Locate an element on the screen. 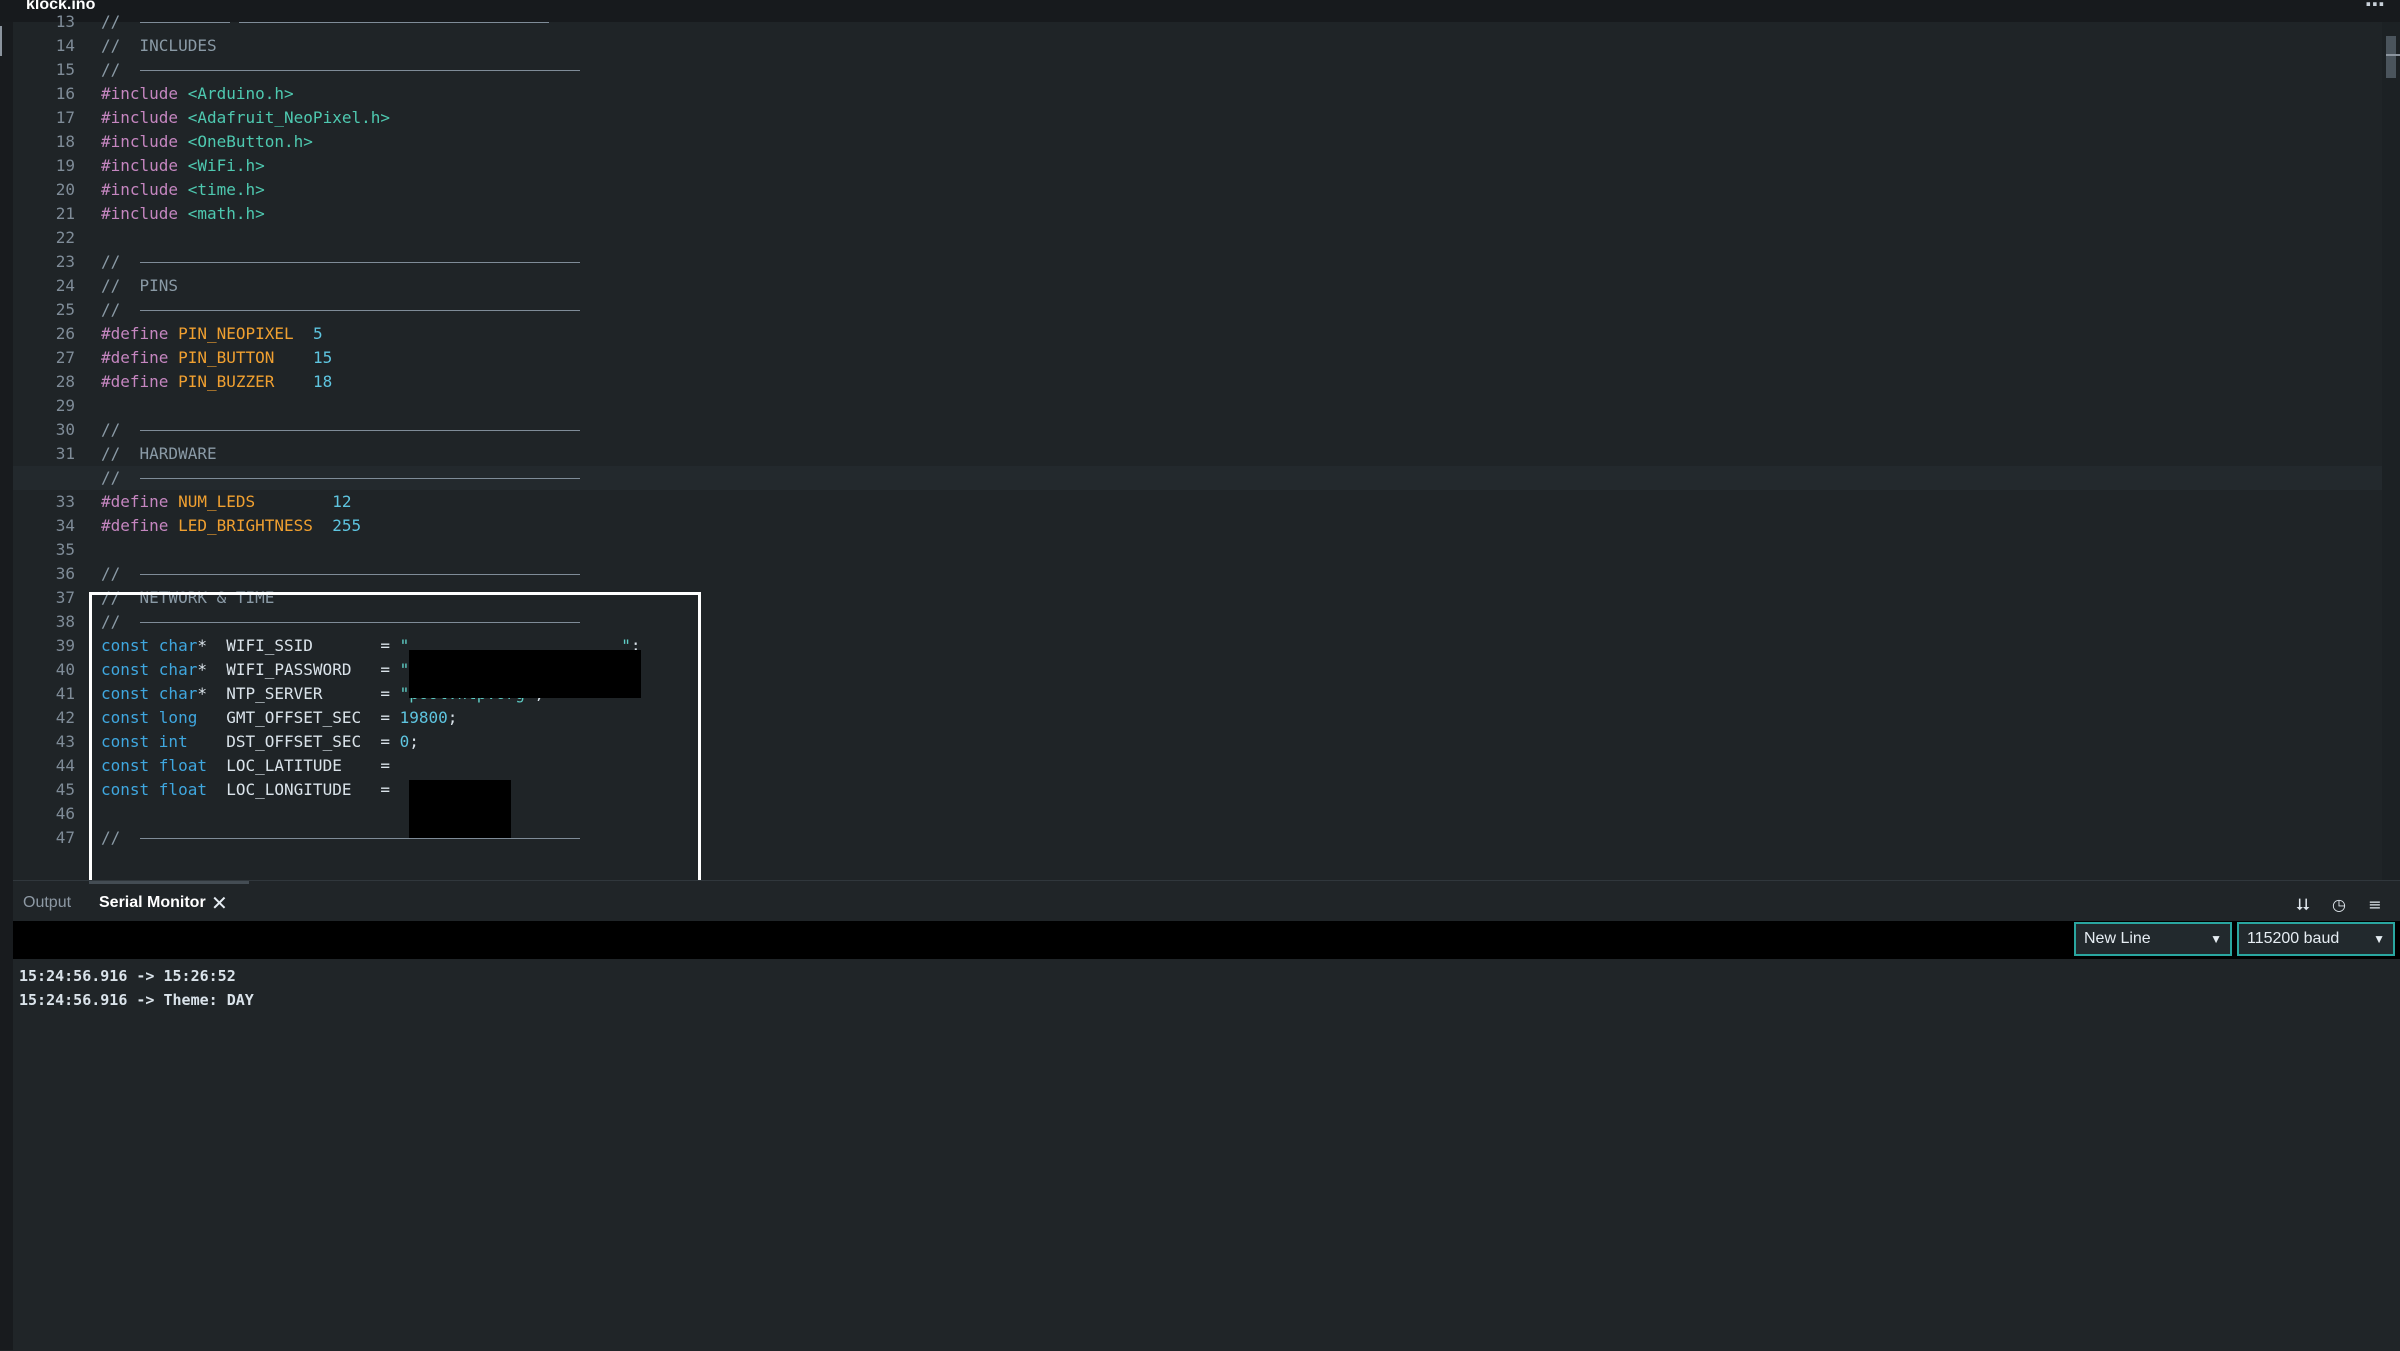  line-number: 30 is located at coordinates (65, 429).